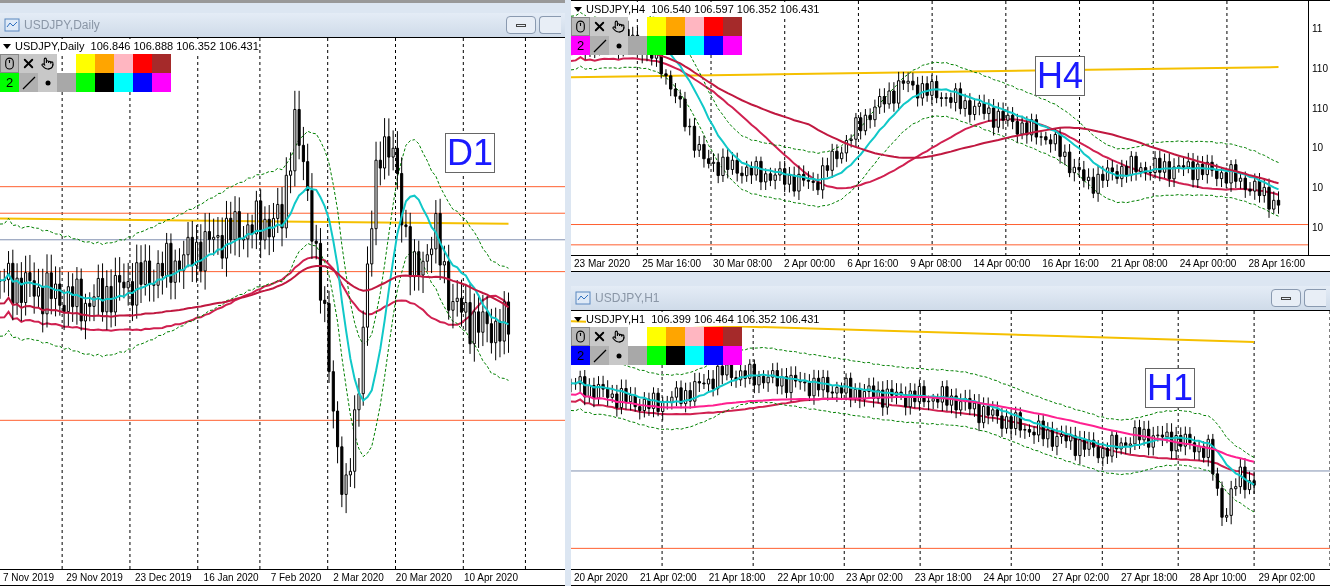 Image resolution: width=1330 pixels, height=586 pixels. Describe the element at coordinates (672, 264) in the screenshot. I see `time-axis-label: 25 Mar 16:00` at that location.